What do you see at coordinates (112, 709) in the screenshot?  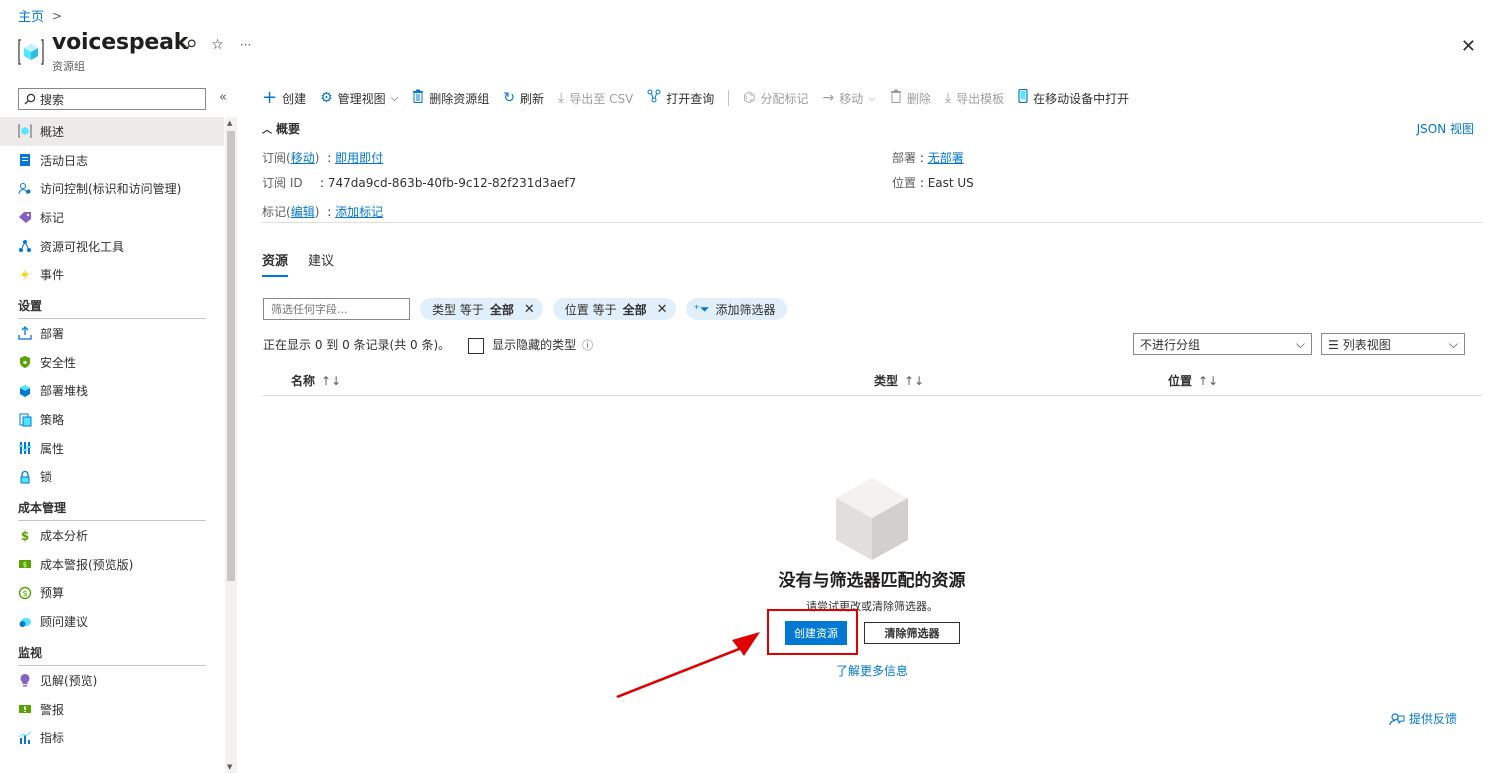 I see `sidebar-item-alerts: 警报` at bounding box center [112, 709].